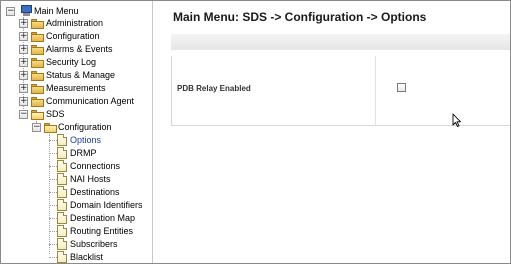  What do you see at coordinates (23, 49) in the screenshot?
I see `expand-alarms-events-button: +` at bounding box center [23, 49].